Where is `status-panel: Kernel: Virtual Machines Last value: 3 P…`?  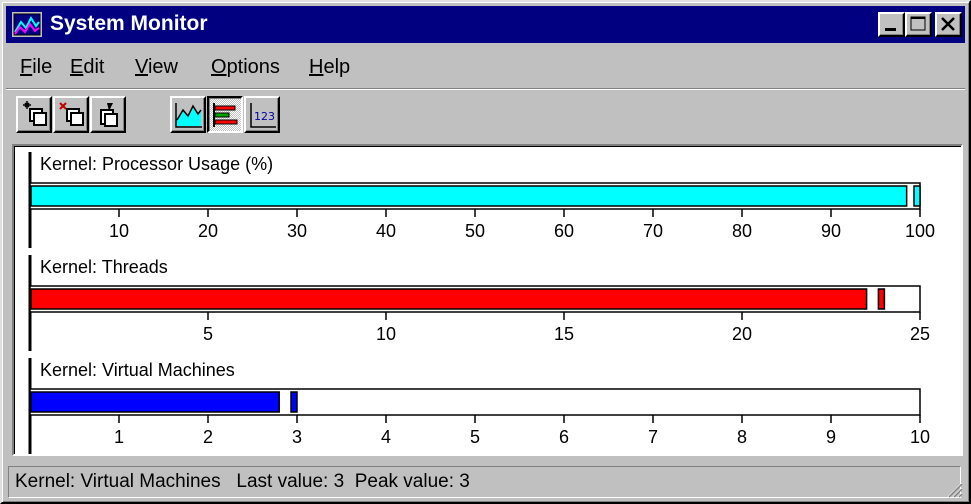
status-panel: Kernel: Virtual Machines Last value: 3 P… is located at coordinates (484, 482).